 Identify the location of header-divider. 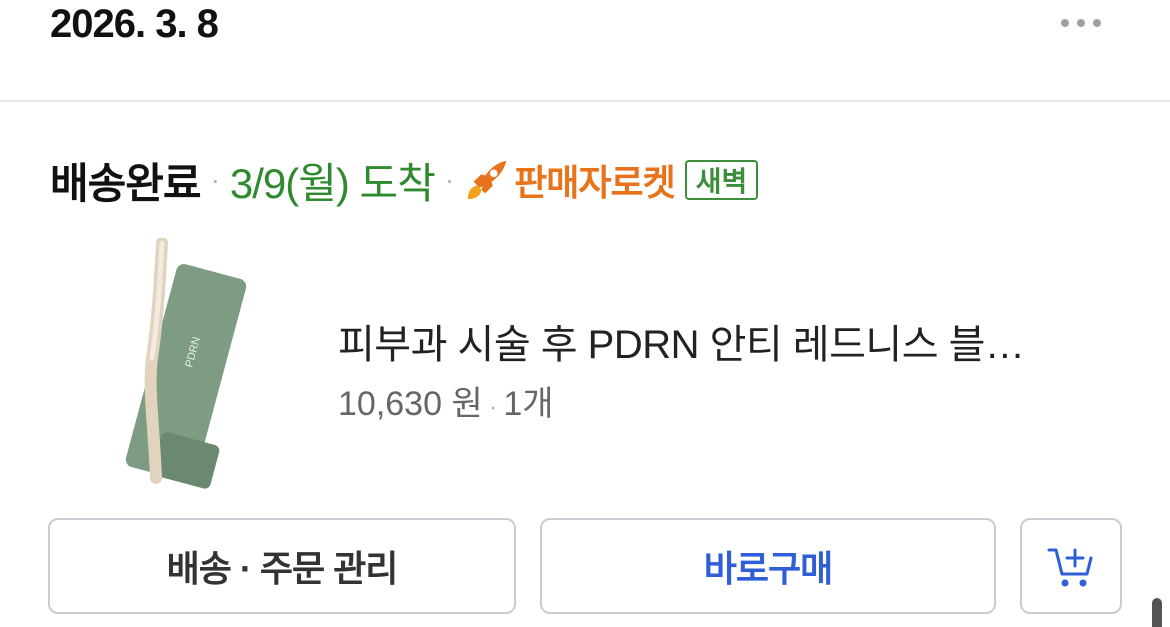
(585, 101).